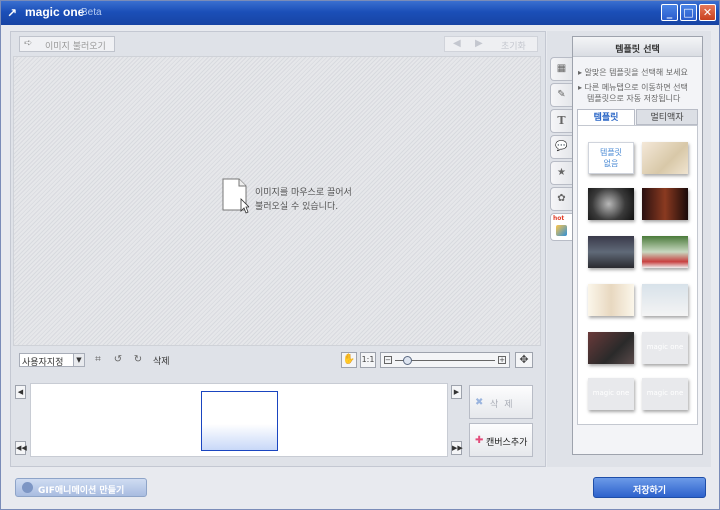  What do you see at coordinates (235, 196) in the screenshot?
I see `document-drag-icon` at bounding box center [235, 196].